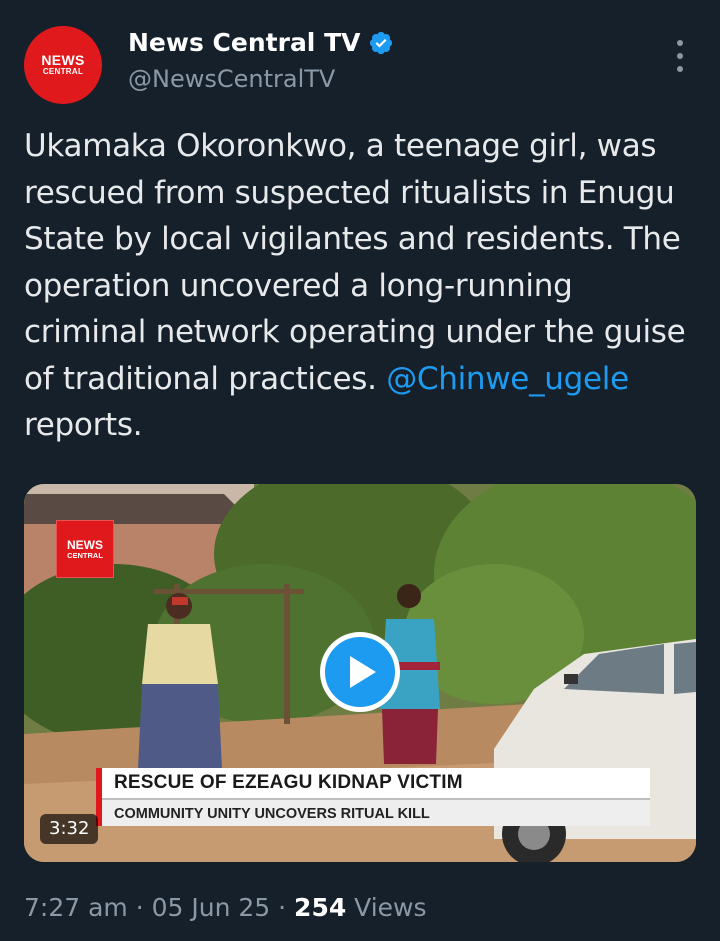  Describe the element at coordinates (376, 783) in the screenshot. I see `lower-third-headline: RESCUE OF EZEAGU KIDNAP VICTIM` at that location.